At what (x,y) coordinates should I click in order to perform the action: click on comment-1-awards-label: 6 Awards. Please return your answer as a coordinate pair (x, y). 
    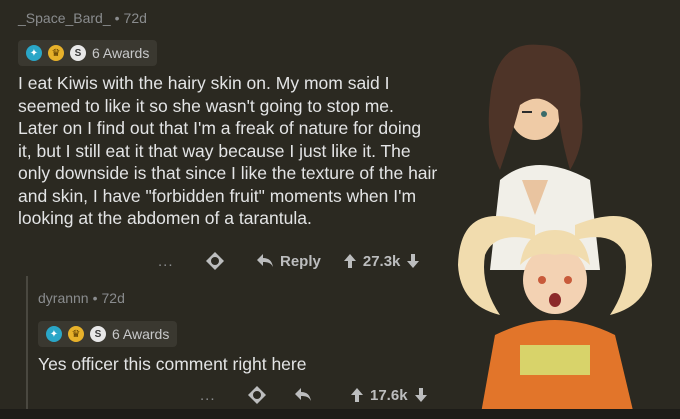
    Looking at the image, I should click on (121, 53).